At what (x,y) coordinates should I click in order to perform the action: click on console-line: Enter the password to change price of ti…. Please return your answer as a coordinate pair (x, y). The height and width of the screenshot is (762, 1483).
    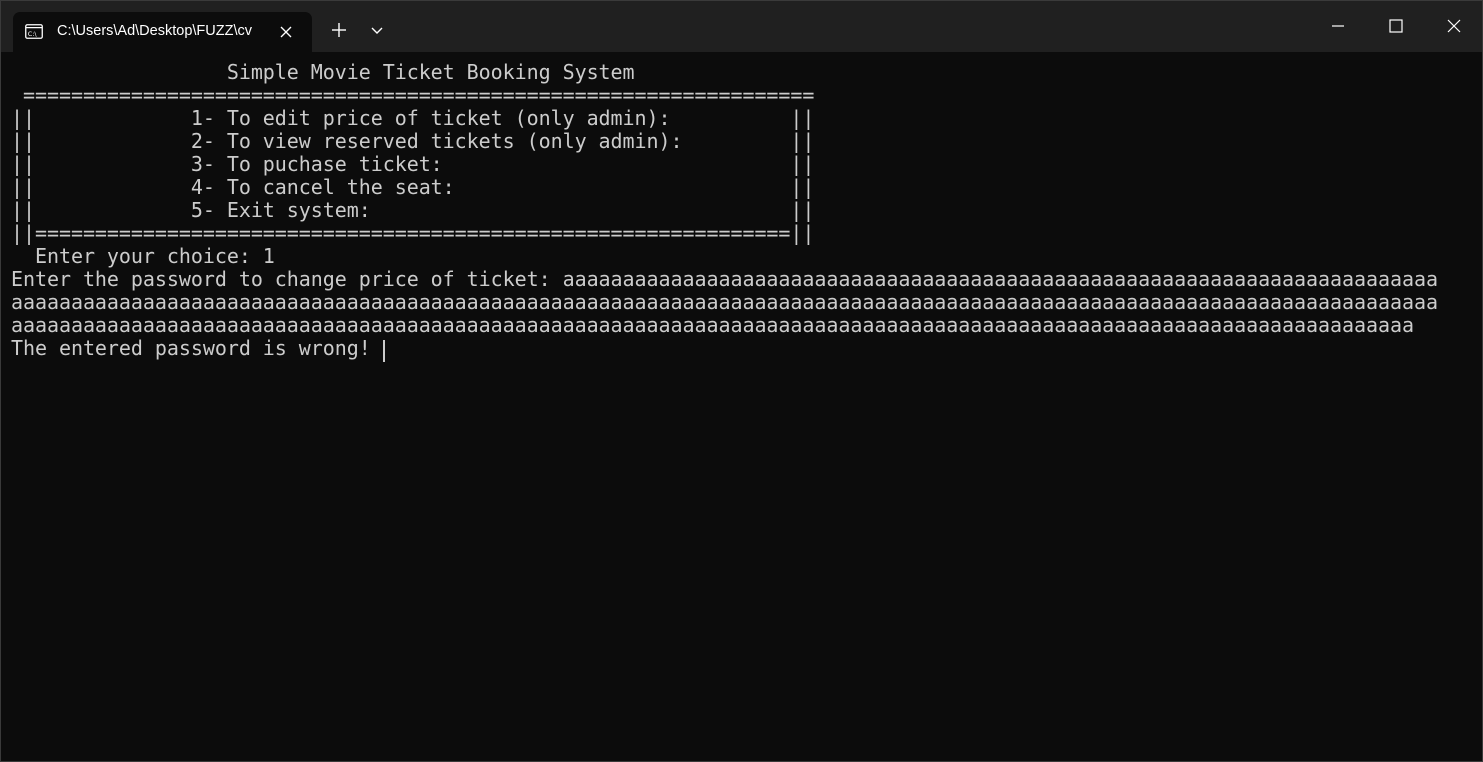
    Looking at the image, I should click on (724, 279).